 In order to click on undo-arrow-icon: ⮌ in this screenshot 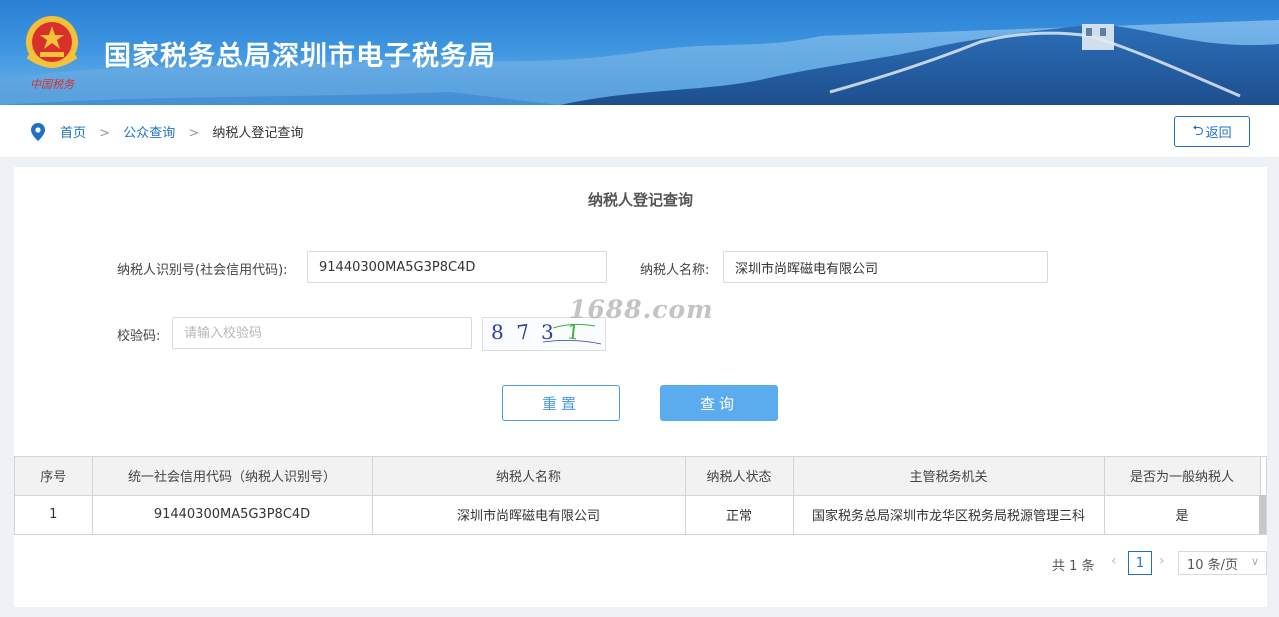, I will do `click(1198, 130)`.